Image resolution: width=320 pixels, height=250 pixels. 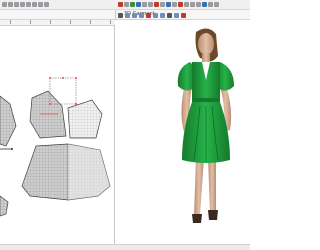 I want to click on light-icon, so click(x=174, y=4).